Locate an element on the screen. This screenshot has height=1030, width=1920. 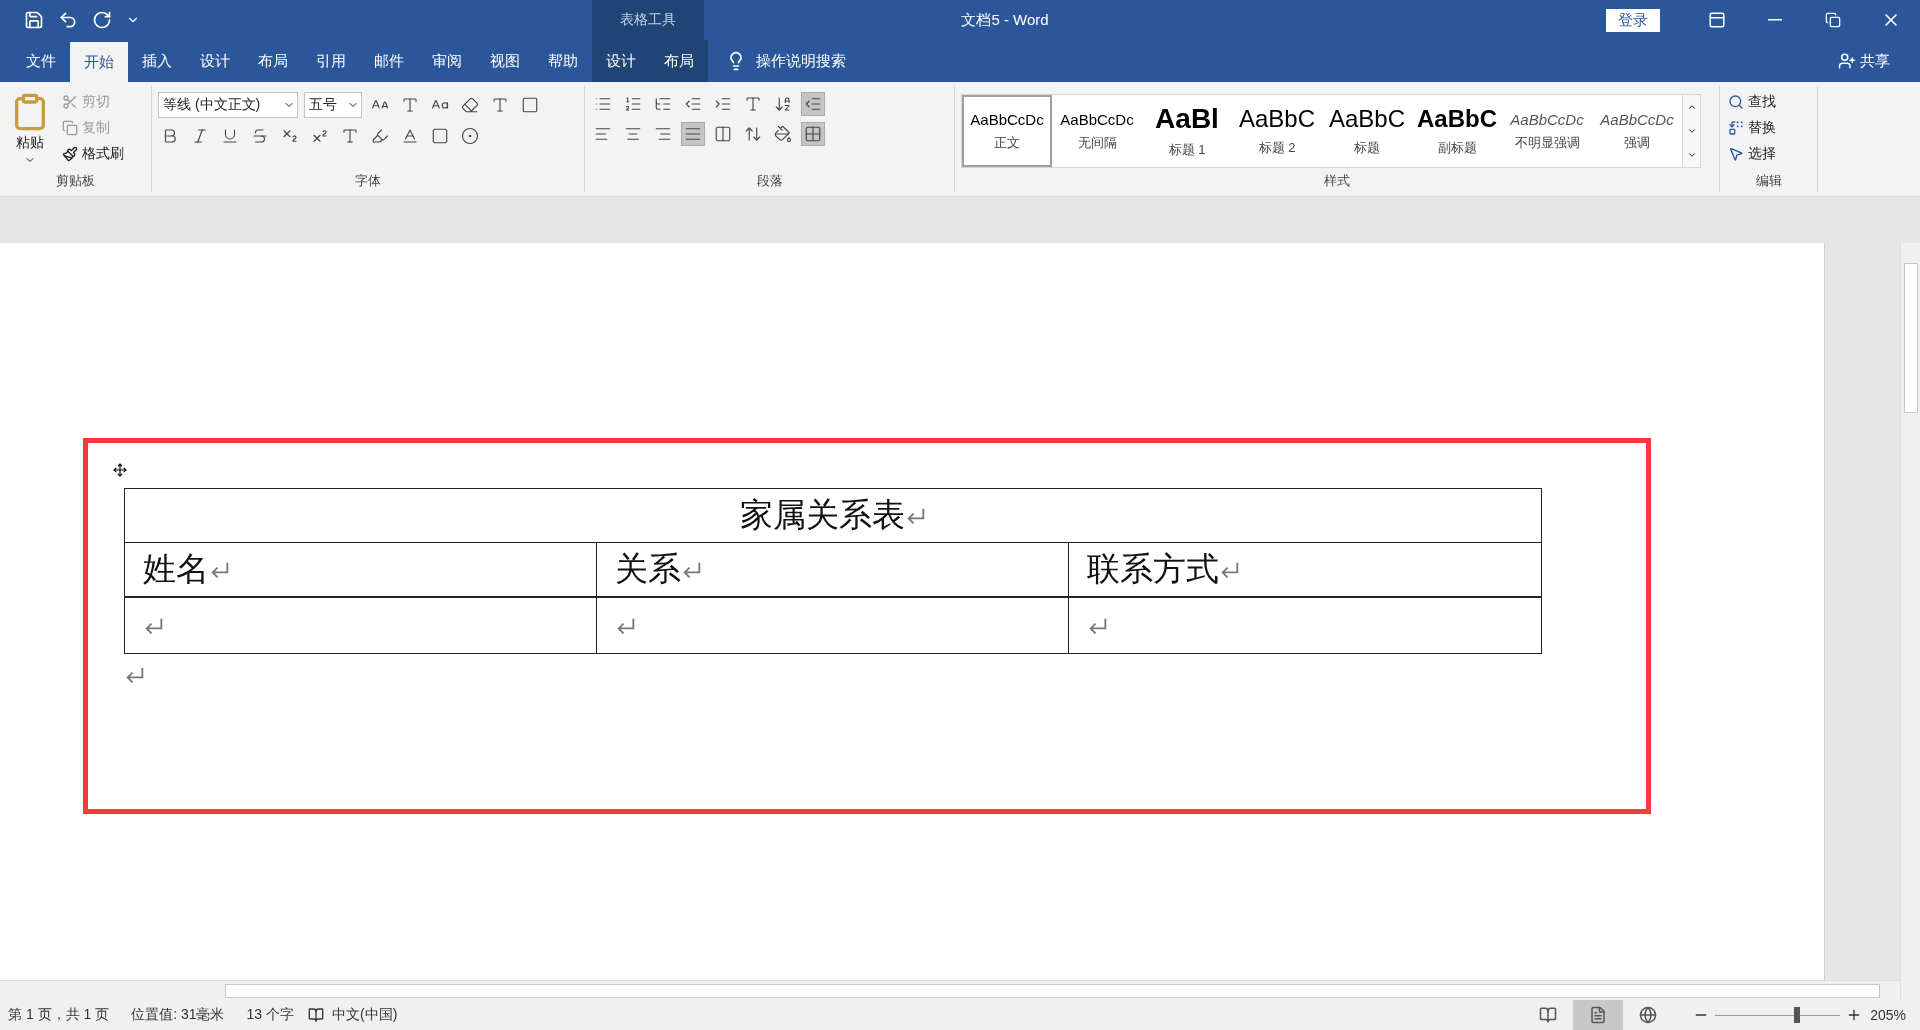
page-count: 第 1 页，共 1 页 is located at coordinates (59, 1015).